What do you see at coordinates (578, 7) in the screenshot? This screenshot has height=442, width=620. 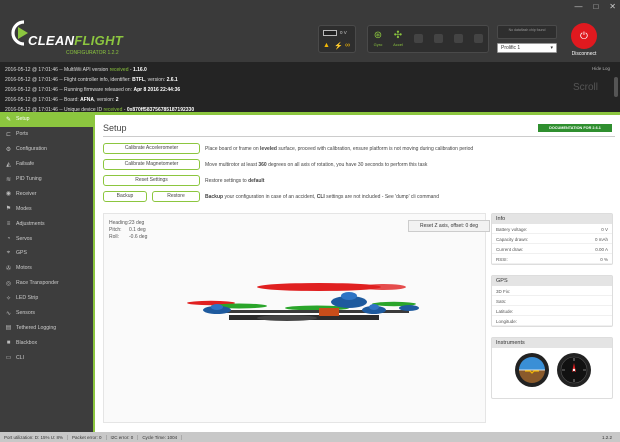 I see `minimize-button: —` at bounding box center [578, 7].